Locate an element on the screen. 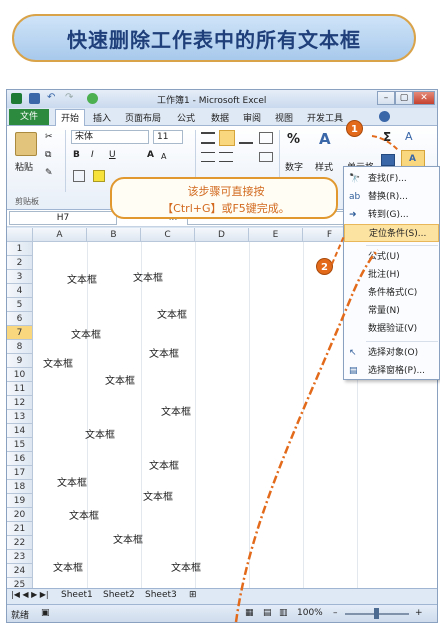 The image size is (440, 625). paste-button: 粘贴 is located at coordinates (24, 166).